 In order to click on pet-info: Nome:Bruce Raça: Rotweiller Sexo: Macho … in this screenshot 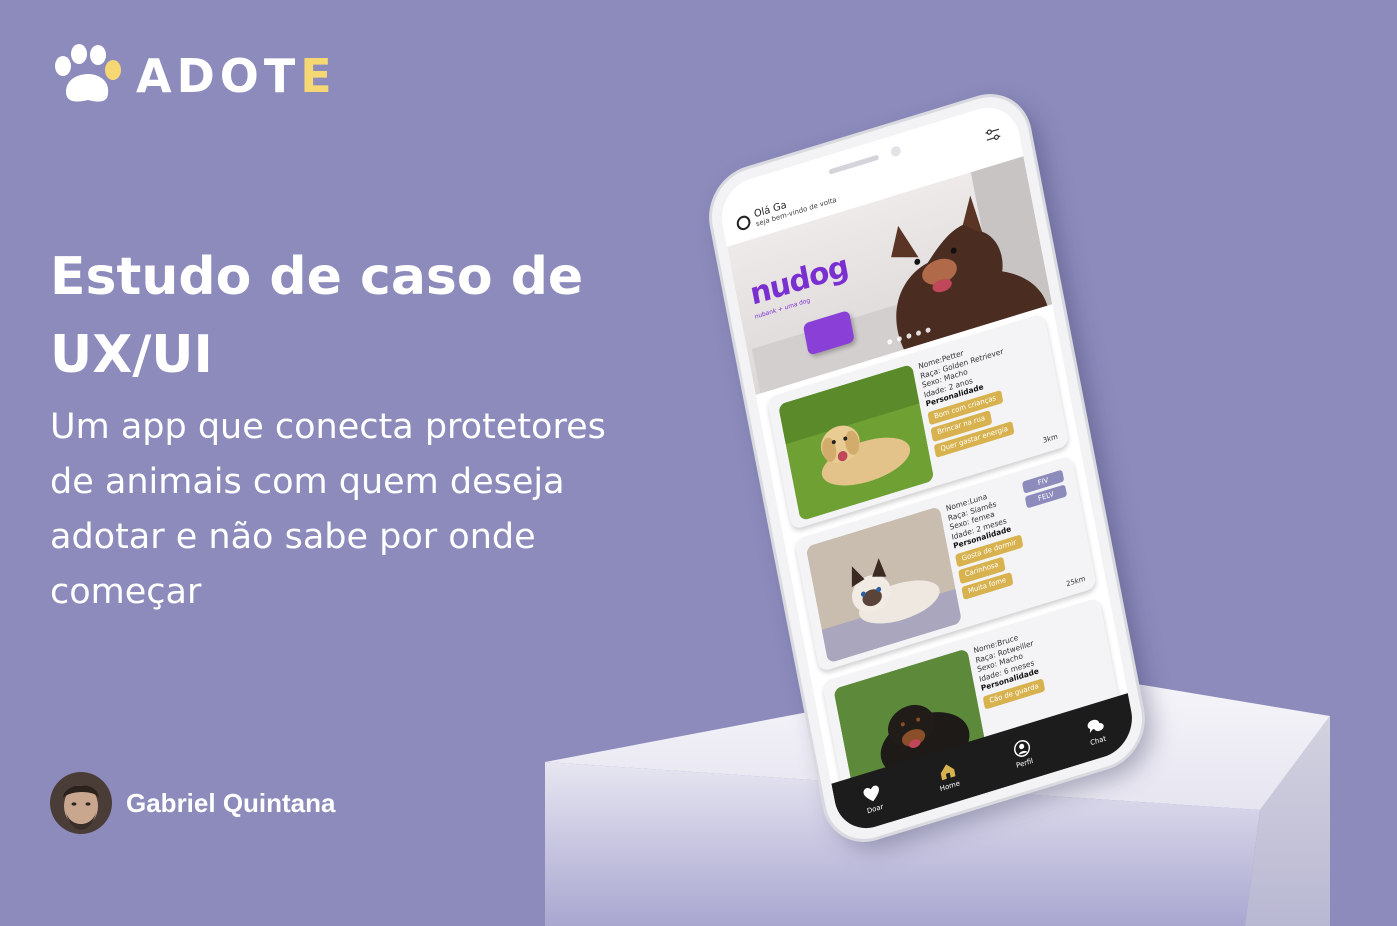, I will do `click(1040, 659)`.